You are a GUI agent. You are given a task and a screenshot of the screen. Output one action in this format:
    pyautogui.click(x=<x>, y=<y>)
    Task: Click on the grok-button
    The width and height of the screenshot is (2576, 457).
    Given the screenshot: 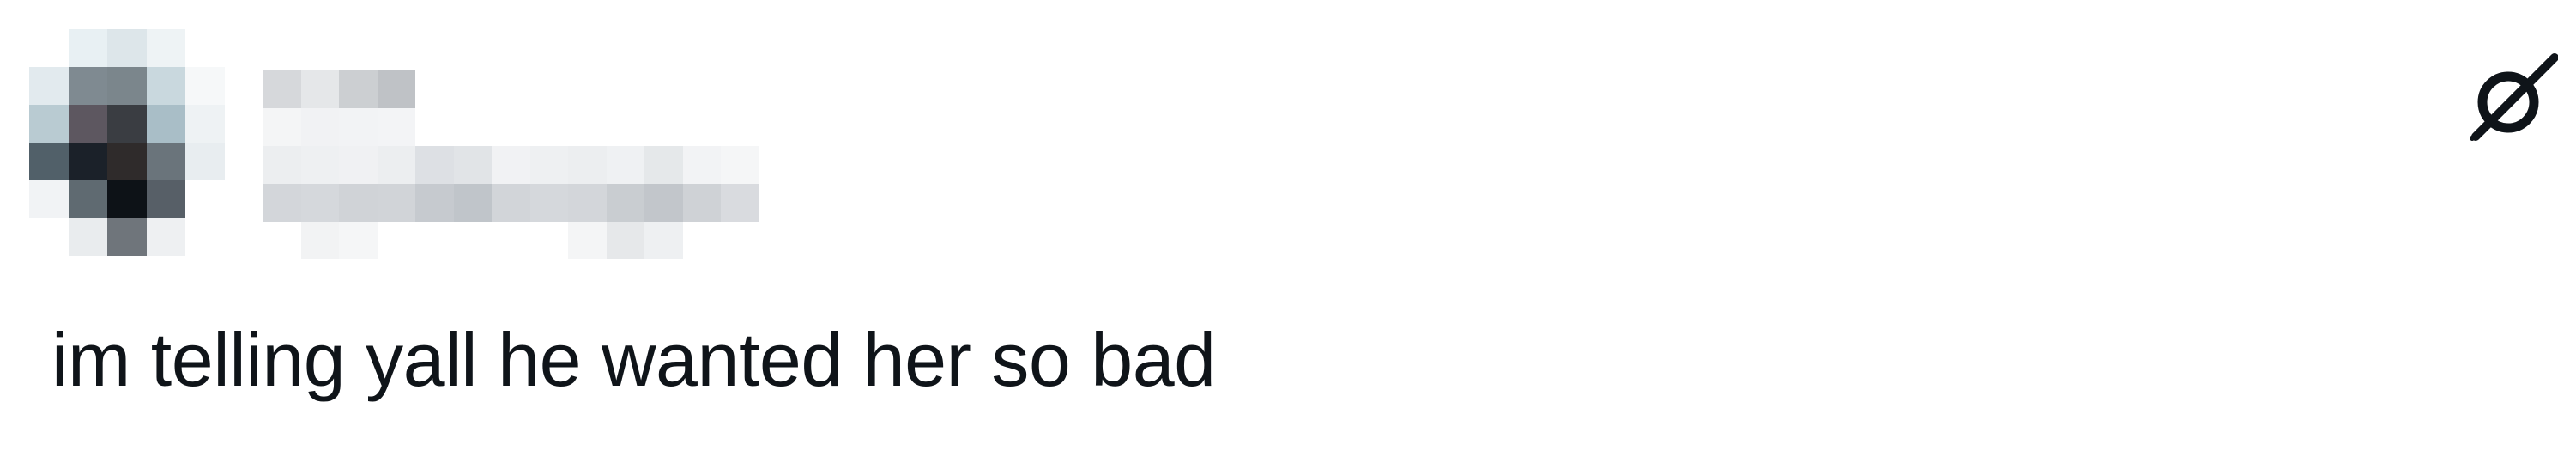 What is the action you would take?
    pyautogui.click(x=2513, y=97)
    